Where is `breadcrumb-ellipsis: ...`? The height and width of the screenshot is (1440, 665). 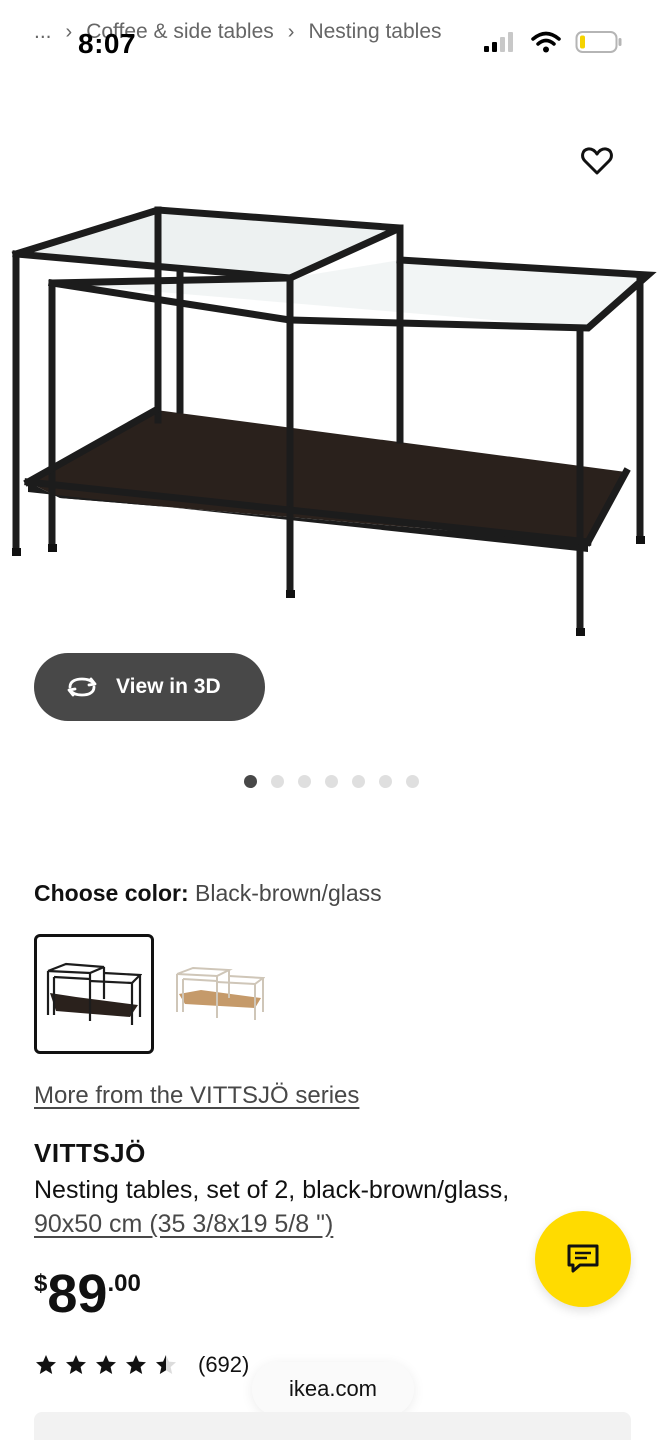 breadcrumb-ellipsis: ... is located at coordinates (43, 32).